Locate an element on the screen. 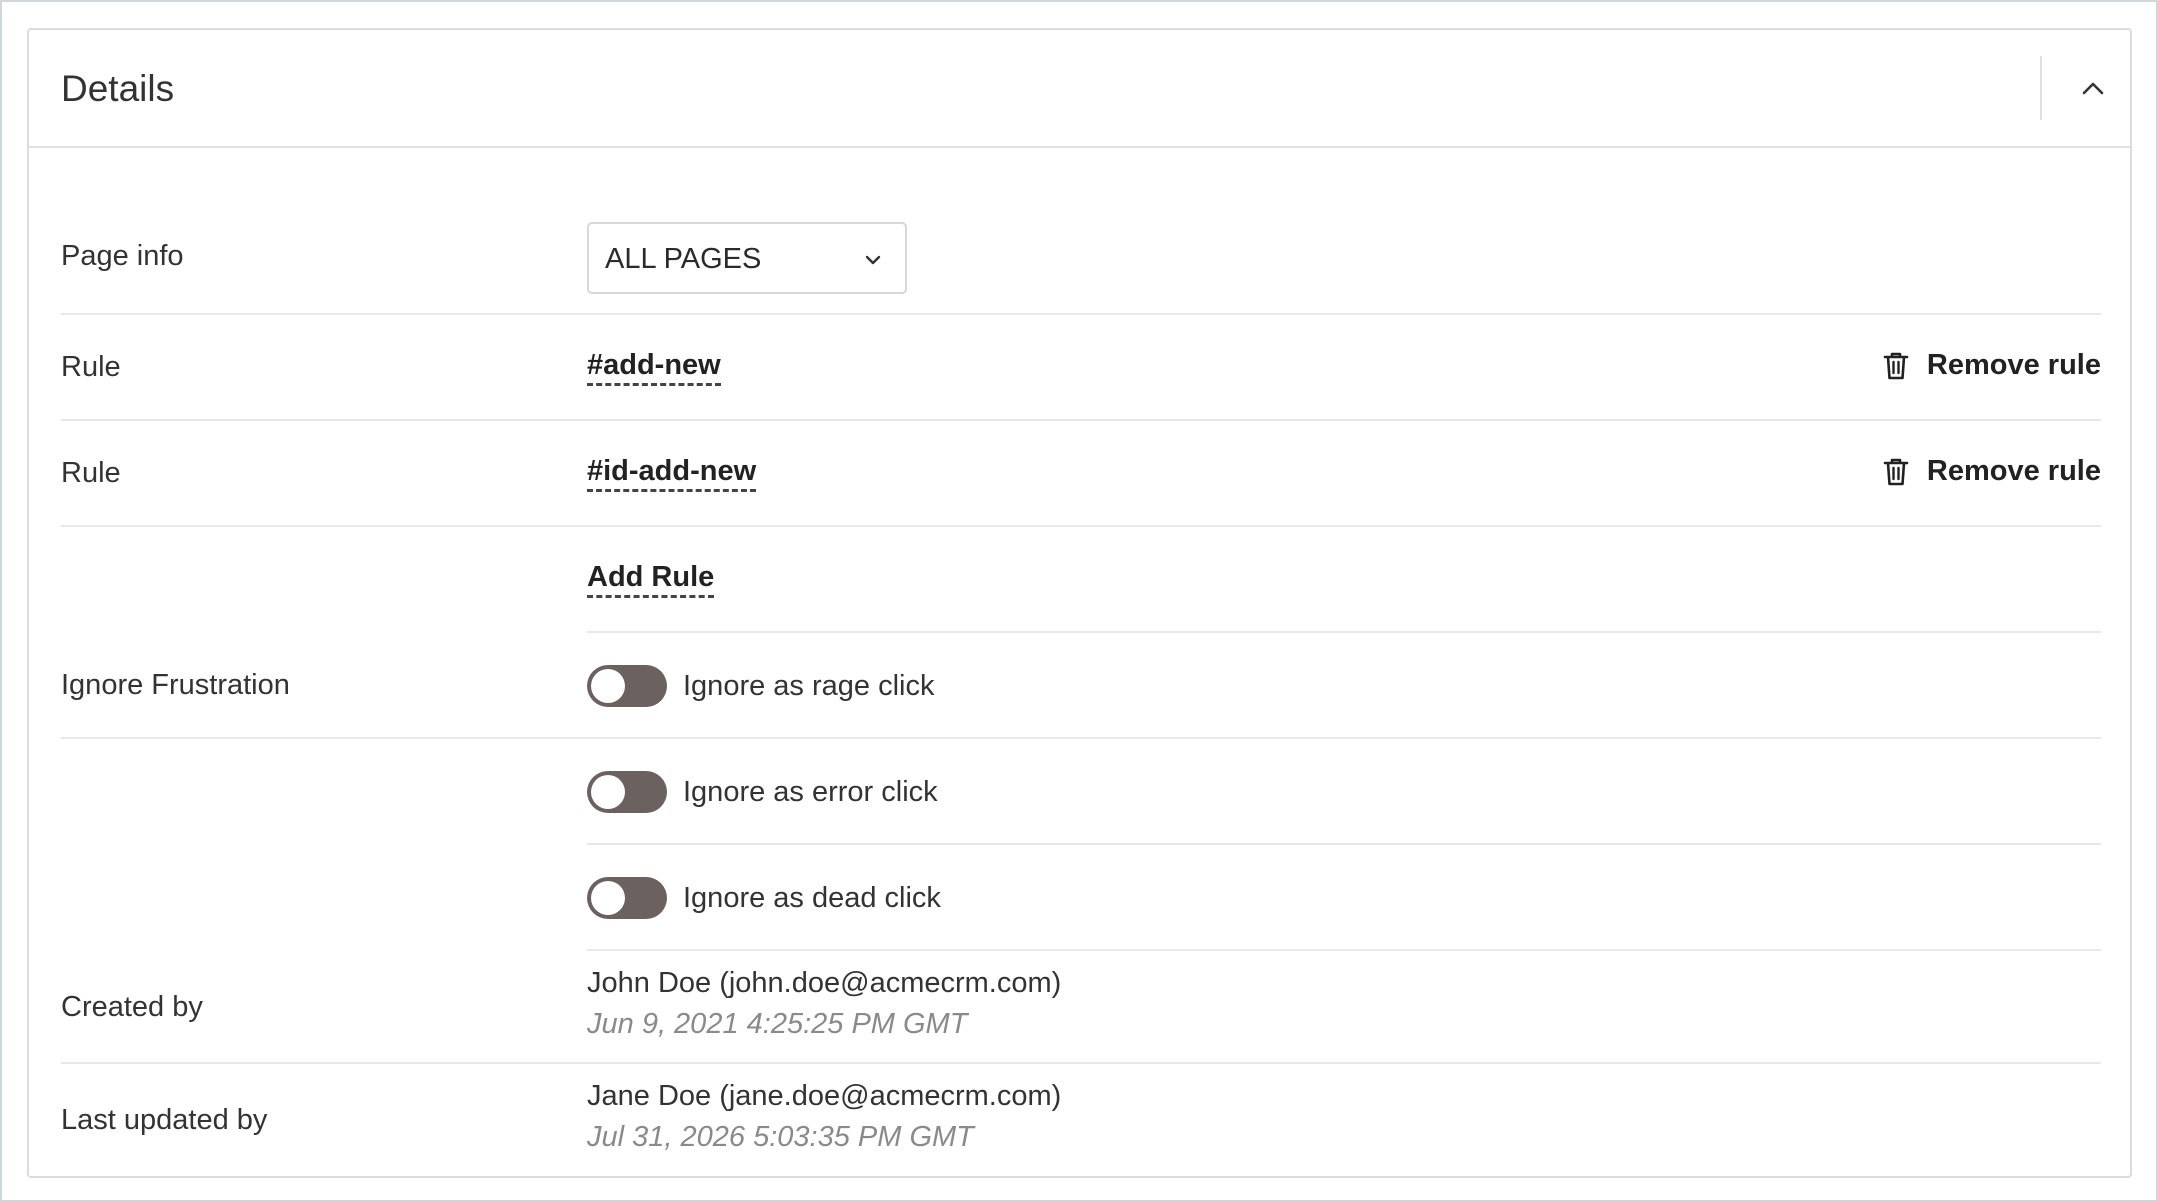 The width and height of the screenshot is (2158, 1202). frustration-row: Ignore as error click is located at coordinates (1344, 792).